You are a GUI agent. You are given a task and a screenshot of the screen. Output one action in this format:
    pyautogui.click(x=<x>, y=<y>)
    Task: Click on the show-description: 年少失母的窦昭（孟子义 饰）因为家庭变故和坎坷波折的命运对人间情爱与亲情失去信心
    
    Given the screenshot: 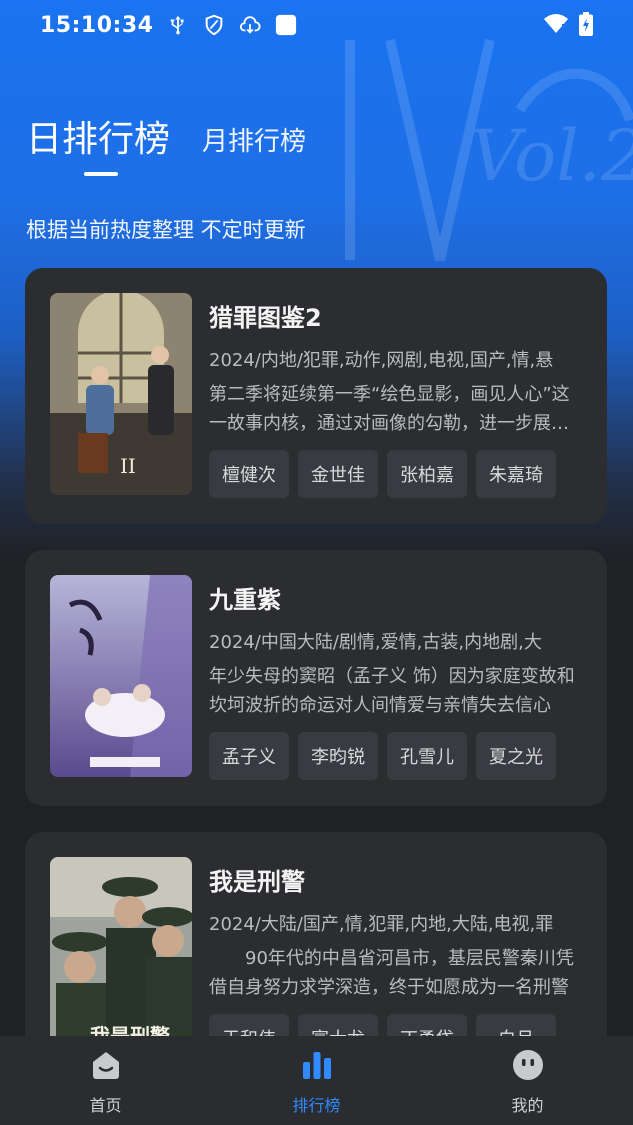 What is the action you would take?
    pyautogui.click(x=392, y=691)
    